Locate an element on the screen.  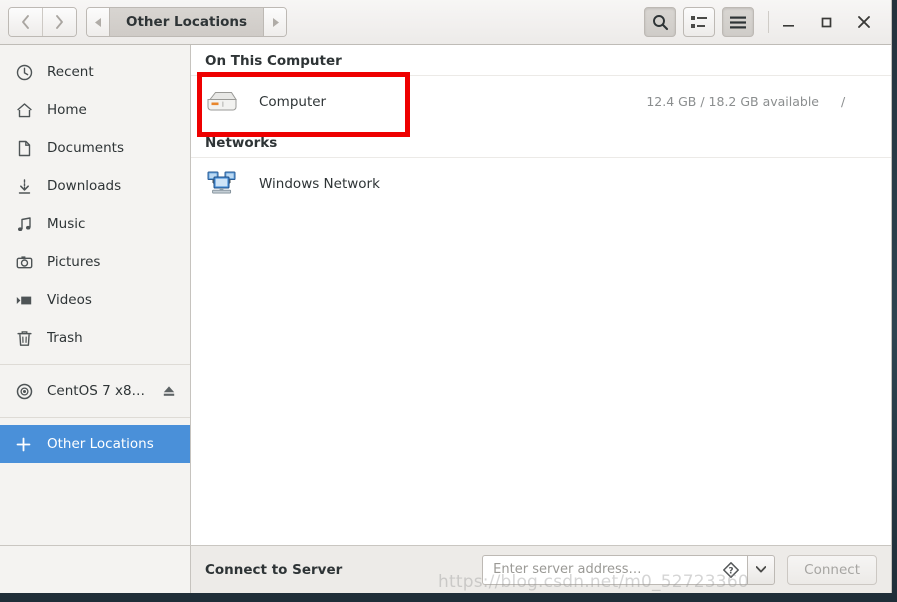
download-icon is located at coordinates (27, 186).